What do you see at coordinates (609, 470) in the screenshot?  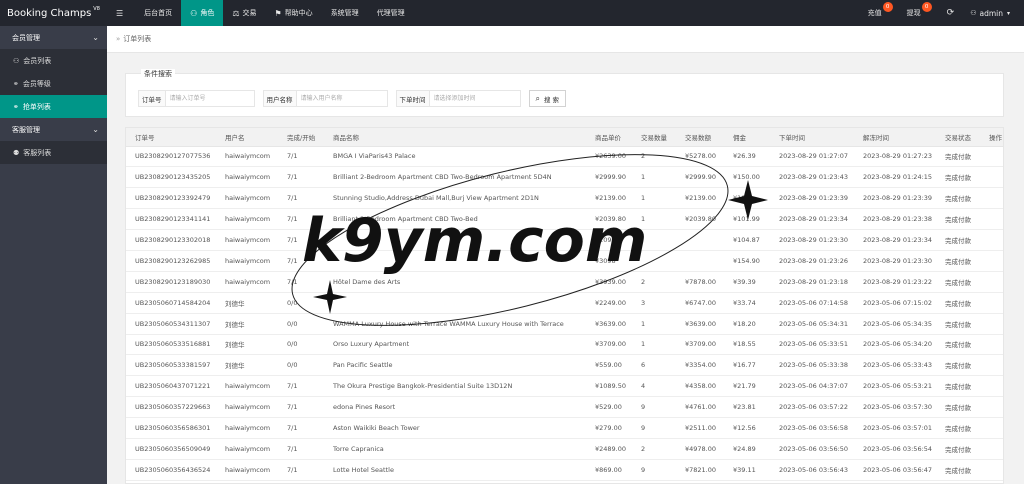 I see `table-cell: ¥869.00` at bounding box center [609, 470].